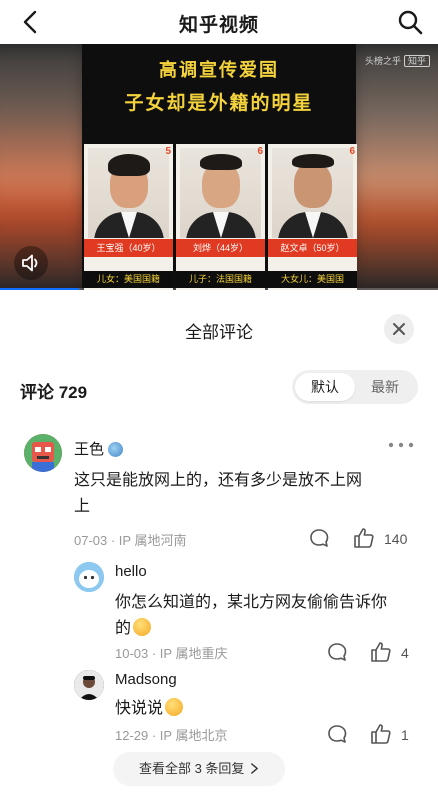 The height and width of the screenshot is (800, 438). Describe the element at coordinates (405, 653) in the screenshot. I see `like-count: 4` at that location.